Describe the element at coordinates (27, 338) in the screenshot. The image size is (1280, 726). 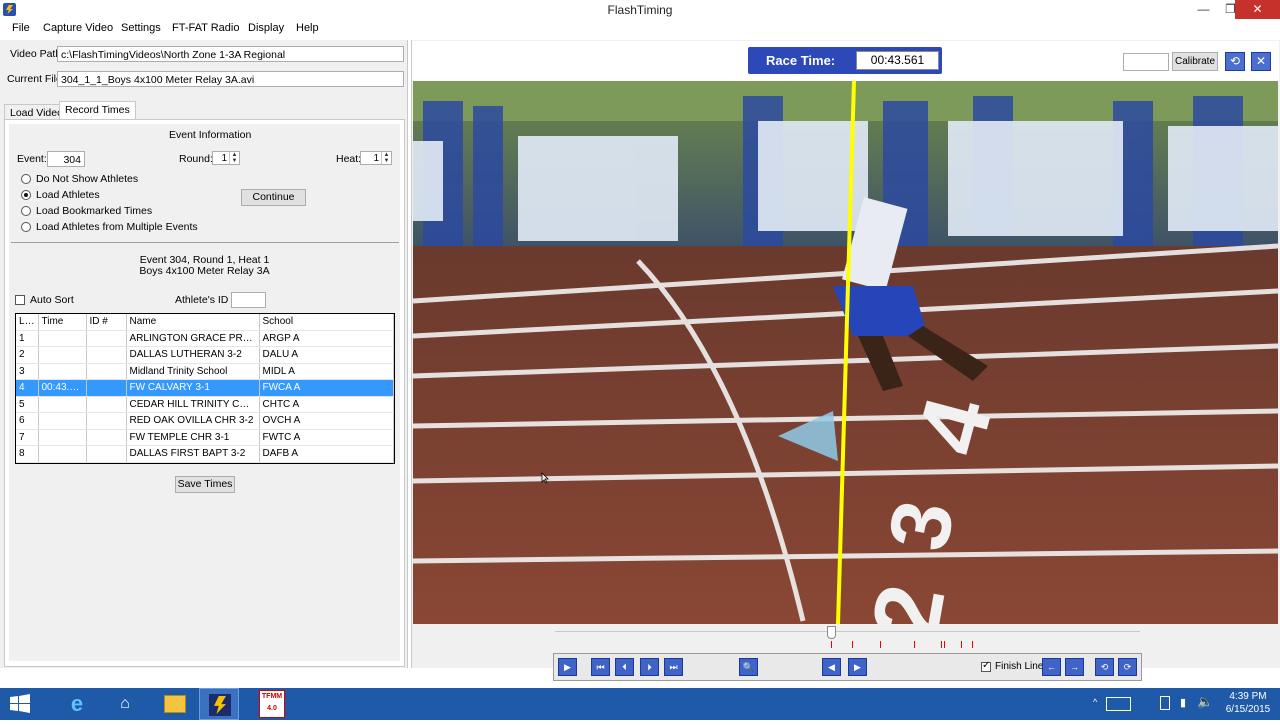
I see `cell-lane: 1` at that location.